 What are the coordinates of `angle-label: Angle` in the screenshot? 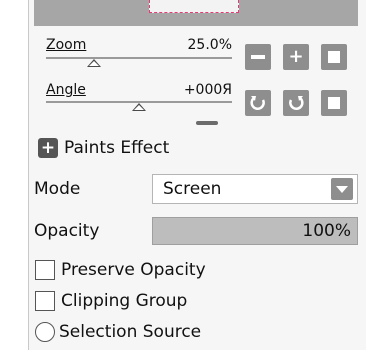 It's located at (66, 90).